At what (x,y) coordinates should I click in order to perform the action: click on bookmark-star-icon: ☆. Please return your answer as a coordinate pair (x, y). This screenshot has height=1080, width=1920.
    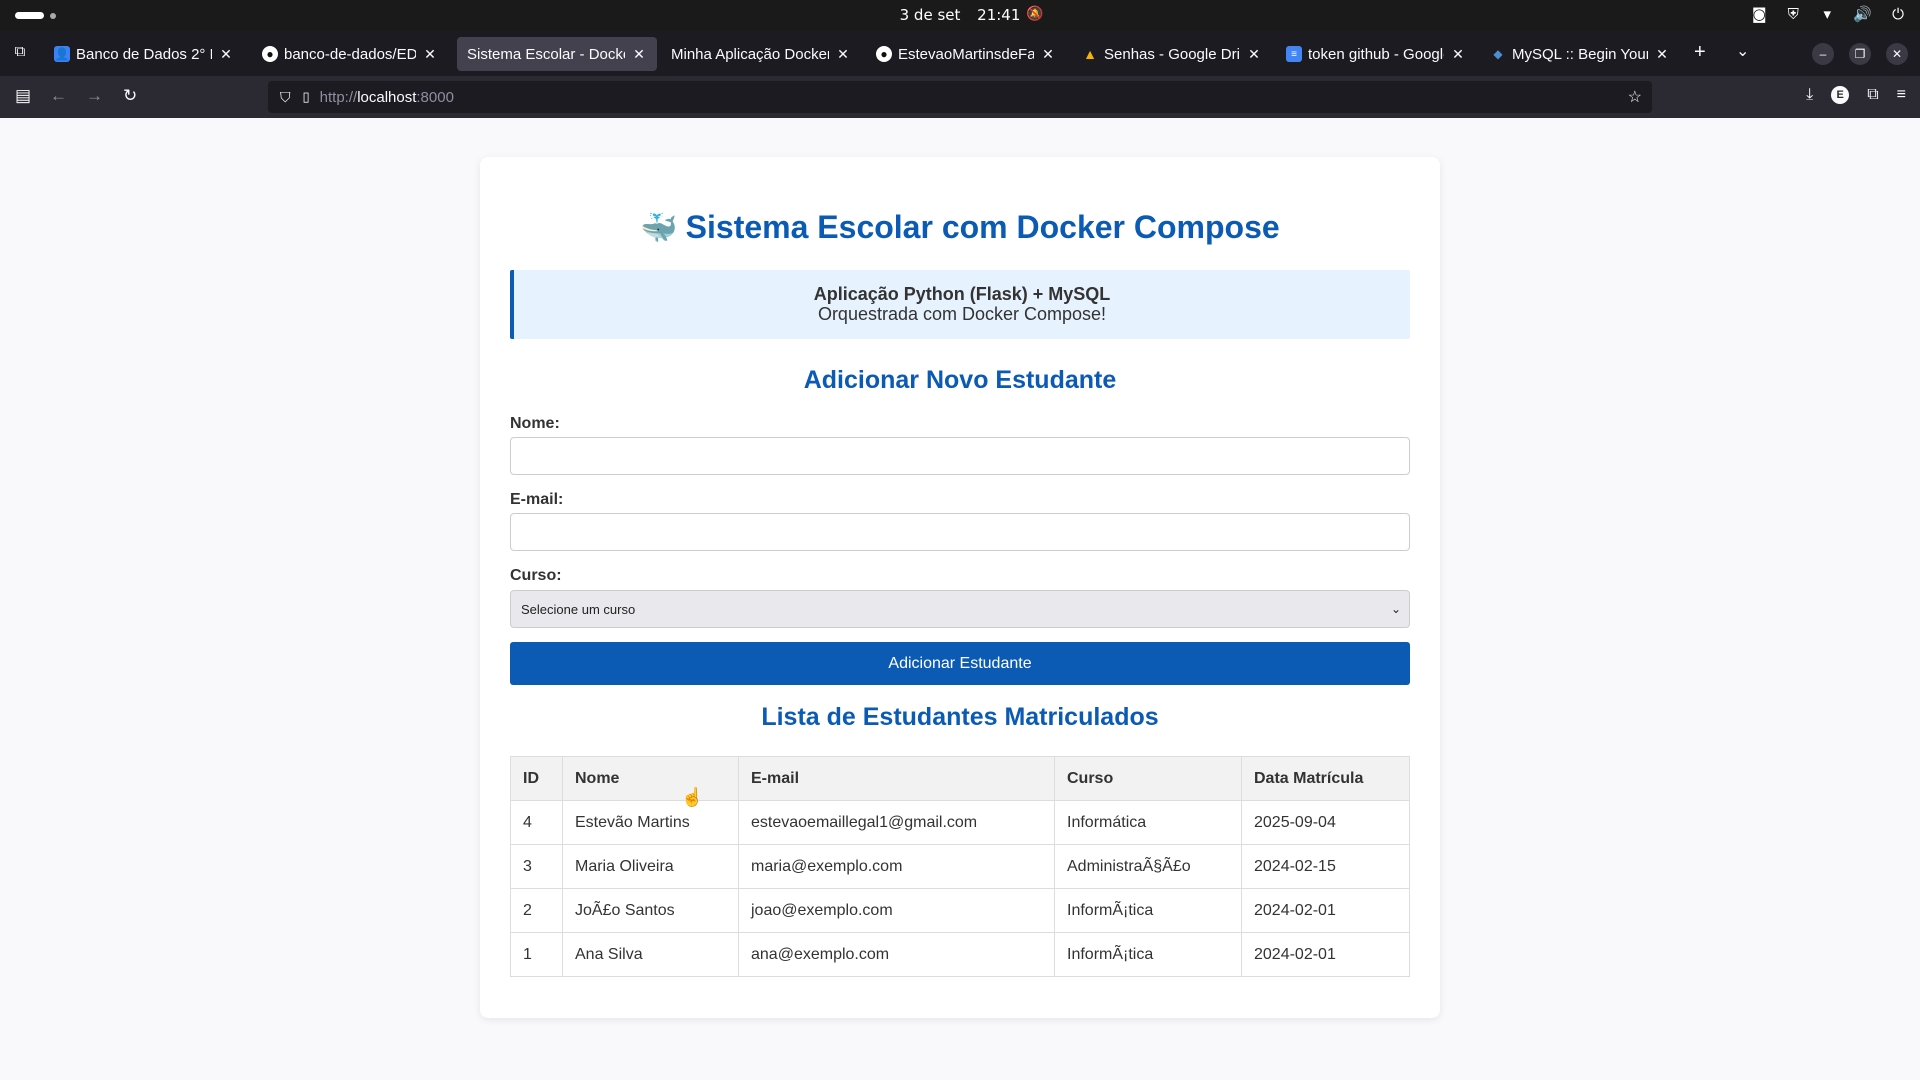
    Looking at the image, I should click on (1635, 97).